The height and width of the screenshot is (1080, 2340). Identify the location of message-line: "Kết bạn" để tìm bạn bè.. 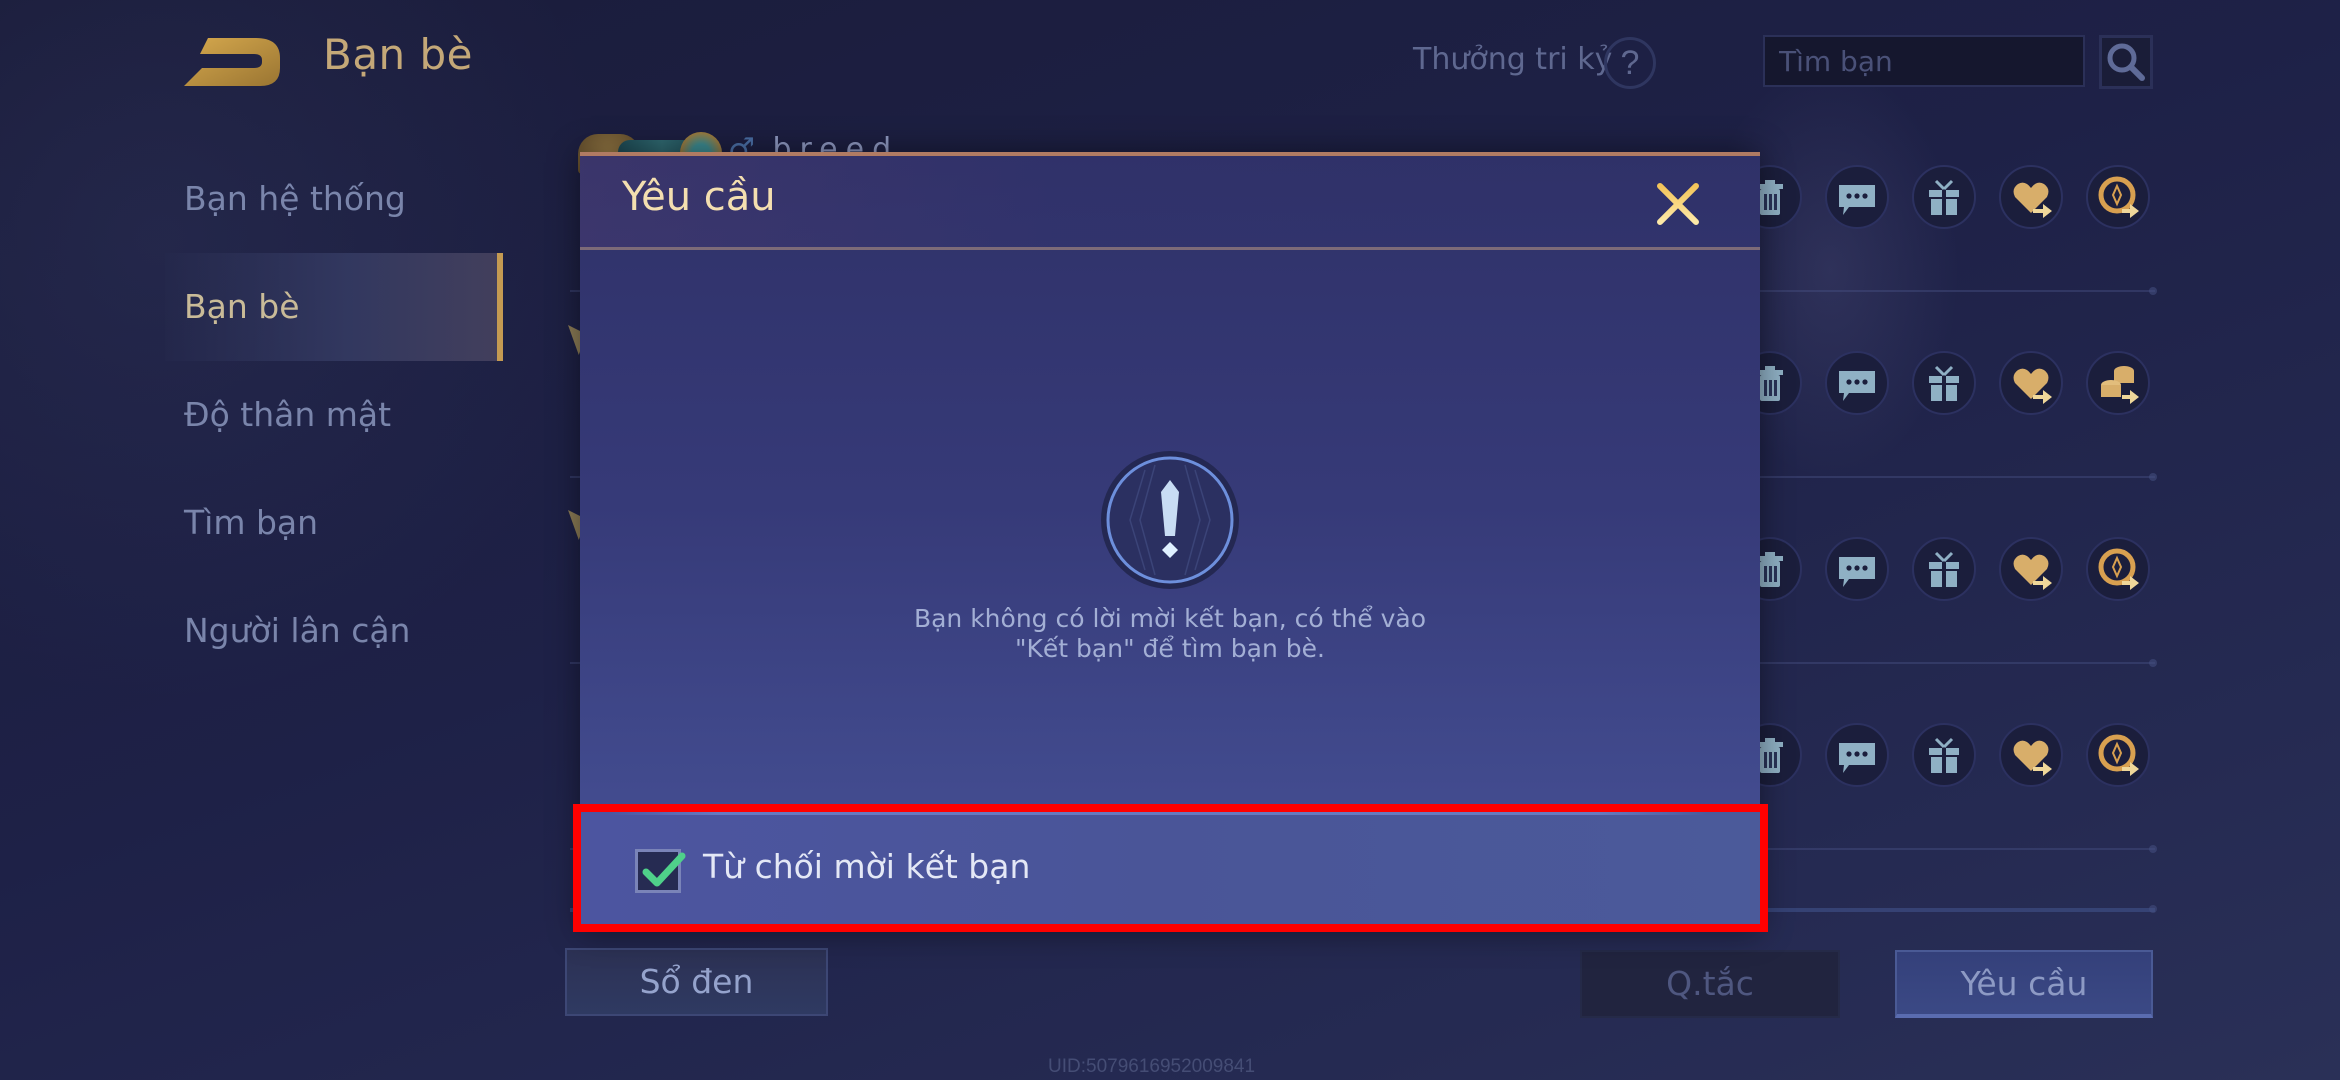
(1170, 648).